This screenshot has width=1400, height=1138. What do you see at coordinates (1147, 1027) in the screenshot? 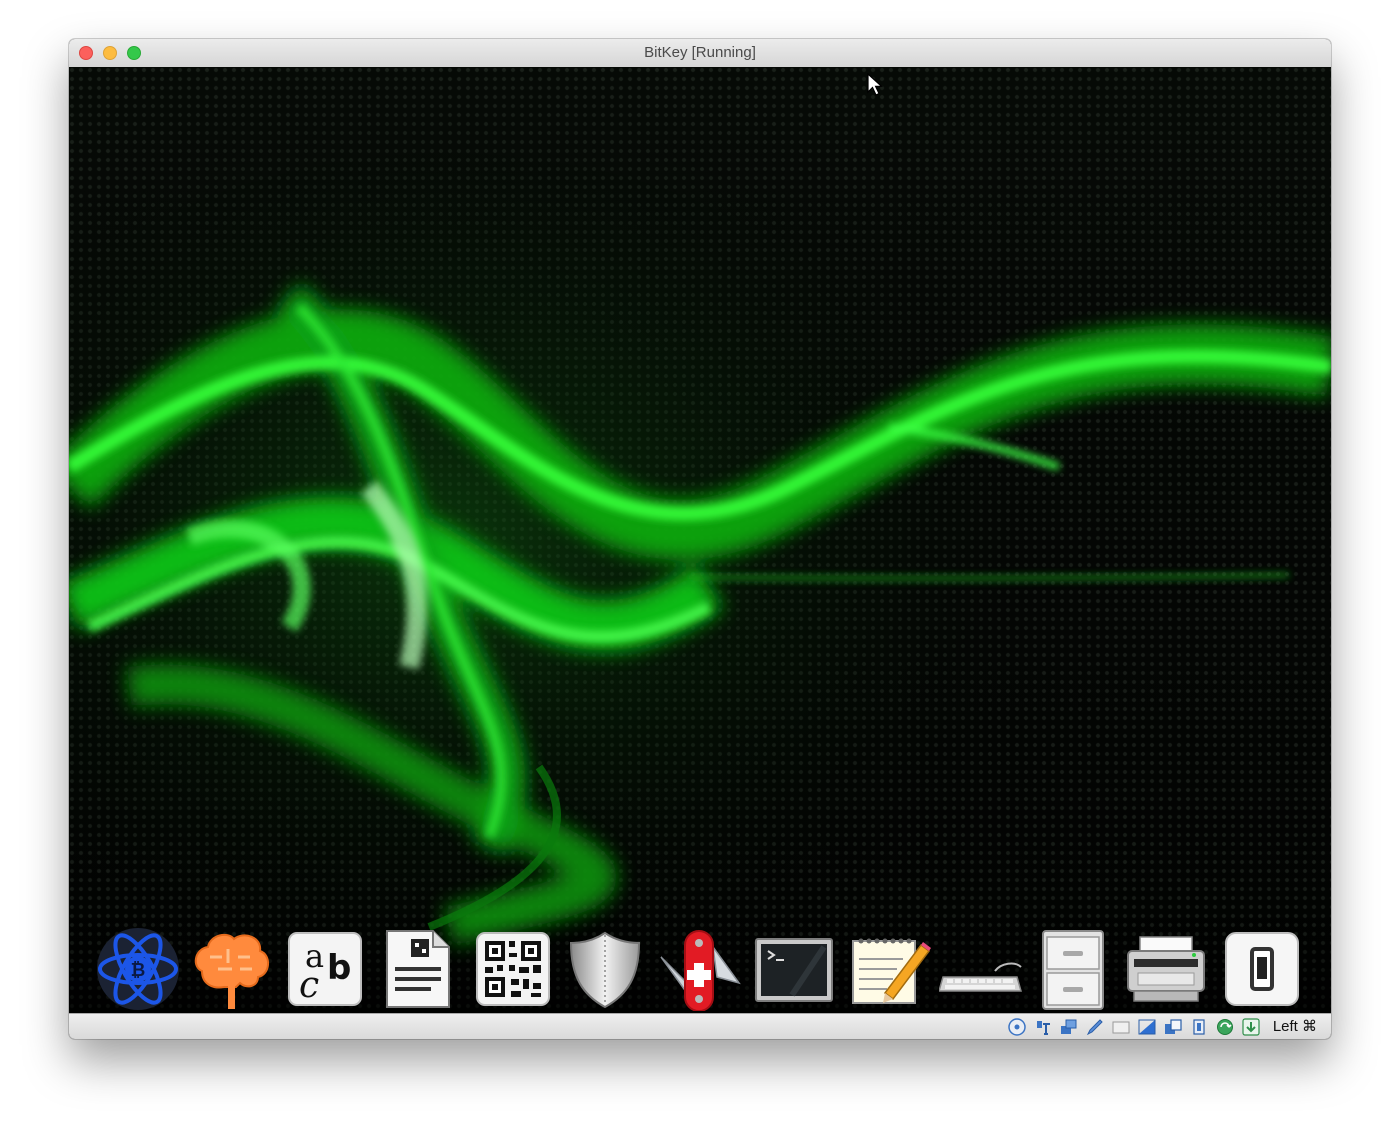
I see `screen-icon` at bounding box center [1147, 1027].